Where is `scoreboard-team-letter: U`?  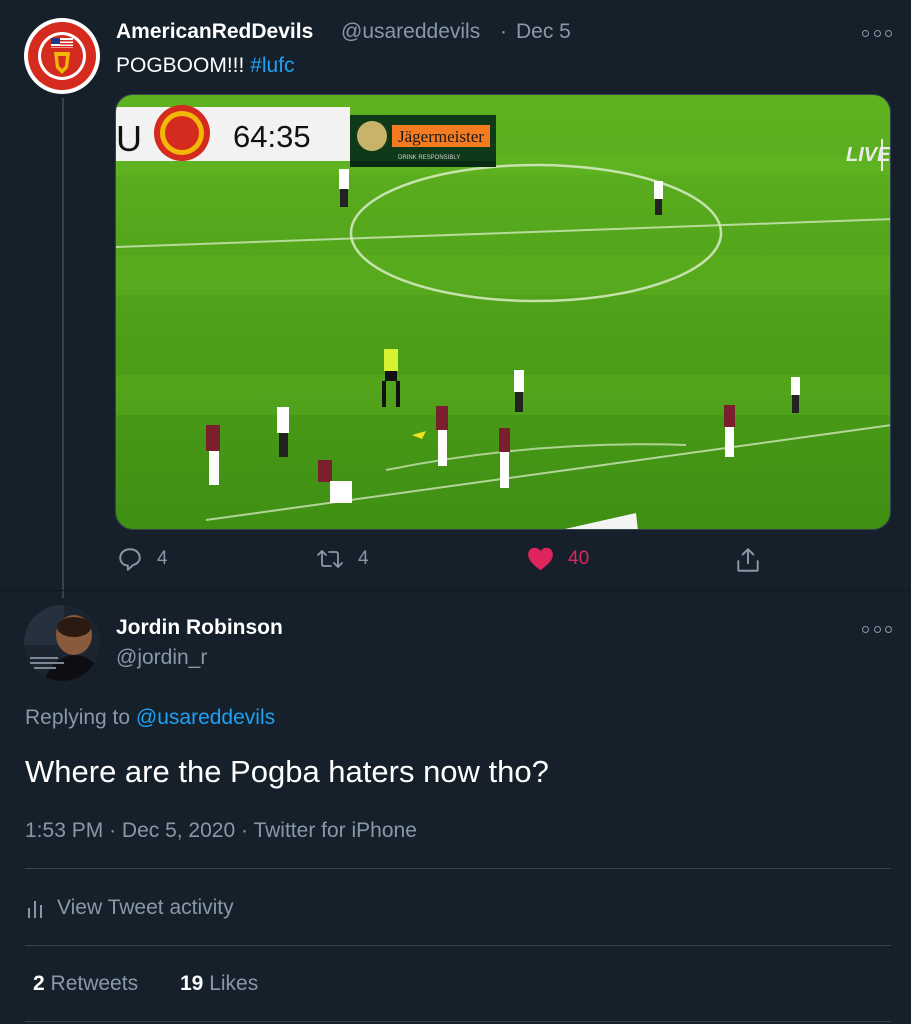
scoreboard-team-letter: U is located at coordinates (129, 138).